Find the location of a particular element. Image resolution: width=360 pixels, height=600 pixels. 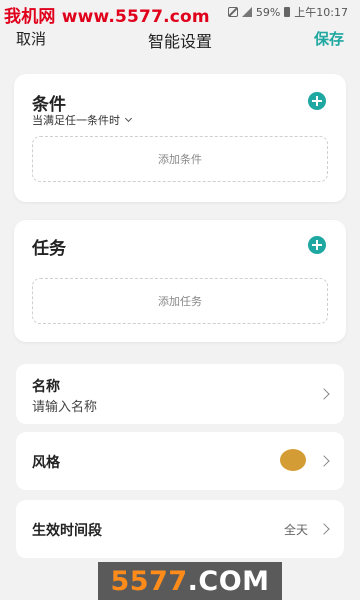

battery-percent: 59% is located at coordinates (268, 12).